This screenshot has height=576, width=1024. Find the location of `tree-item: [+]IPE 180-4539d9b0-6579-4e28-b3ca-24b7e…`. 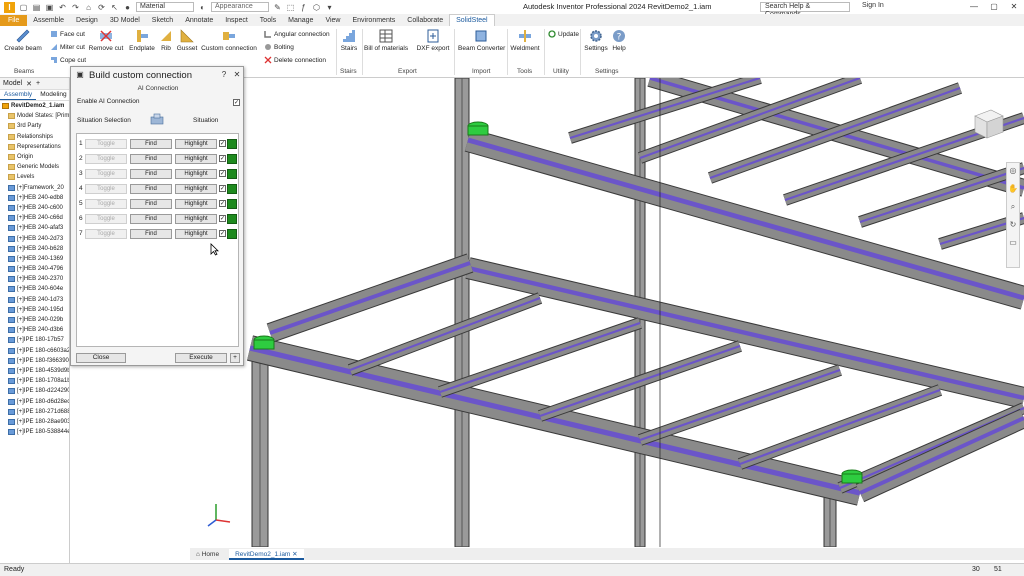

tree-item: [+]IPE 180-4539d9b0-6579-4e28-b3ca-24b7e… is located at coordinates (34, 371).